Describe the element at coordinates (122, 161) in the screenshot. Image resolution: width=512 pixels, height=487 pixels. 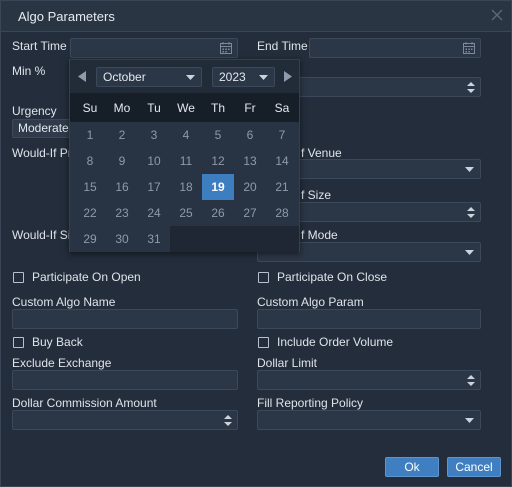
I see `calendar-day: 9` at that location.